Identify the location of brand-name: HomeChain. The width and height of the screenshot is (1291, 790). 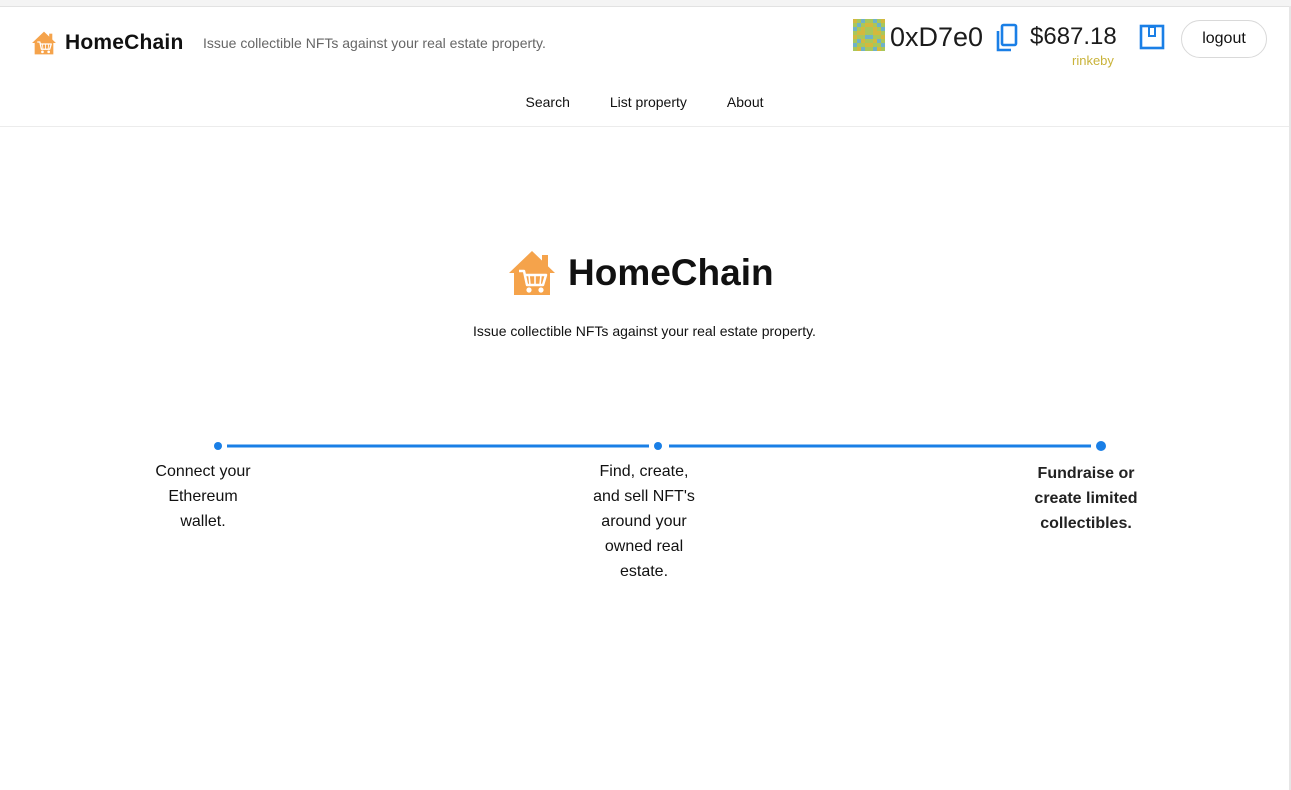
(124, 42).